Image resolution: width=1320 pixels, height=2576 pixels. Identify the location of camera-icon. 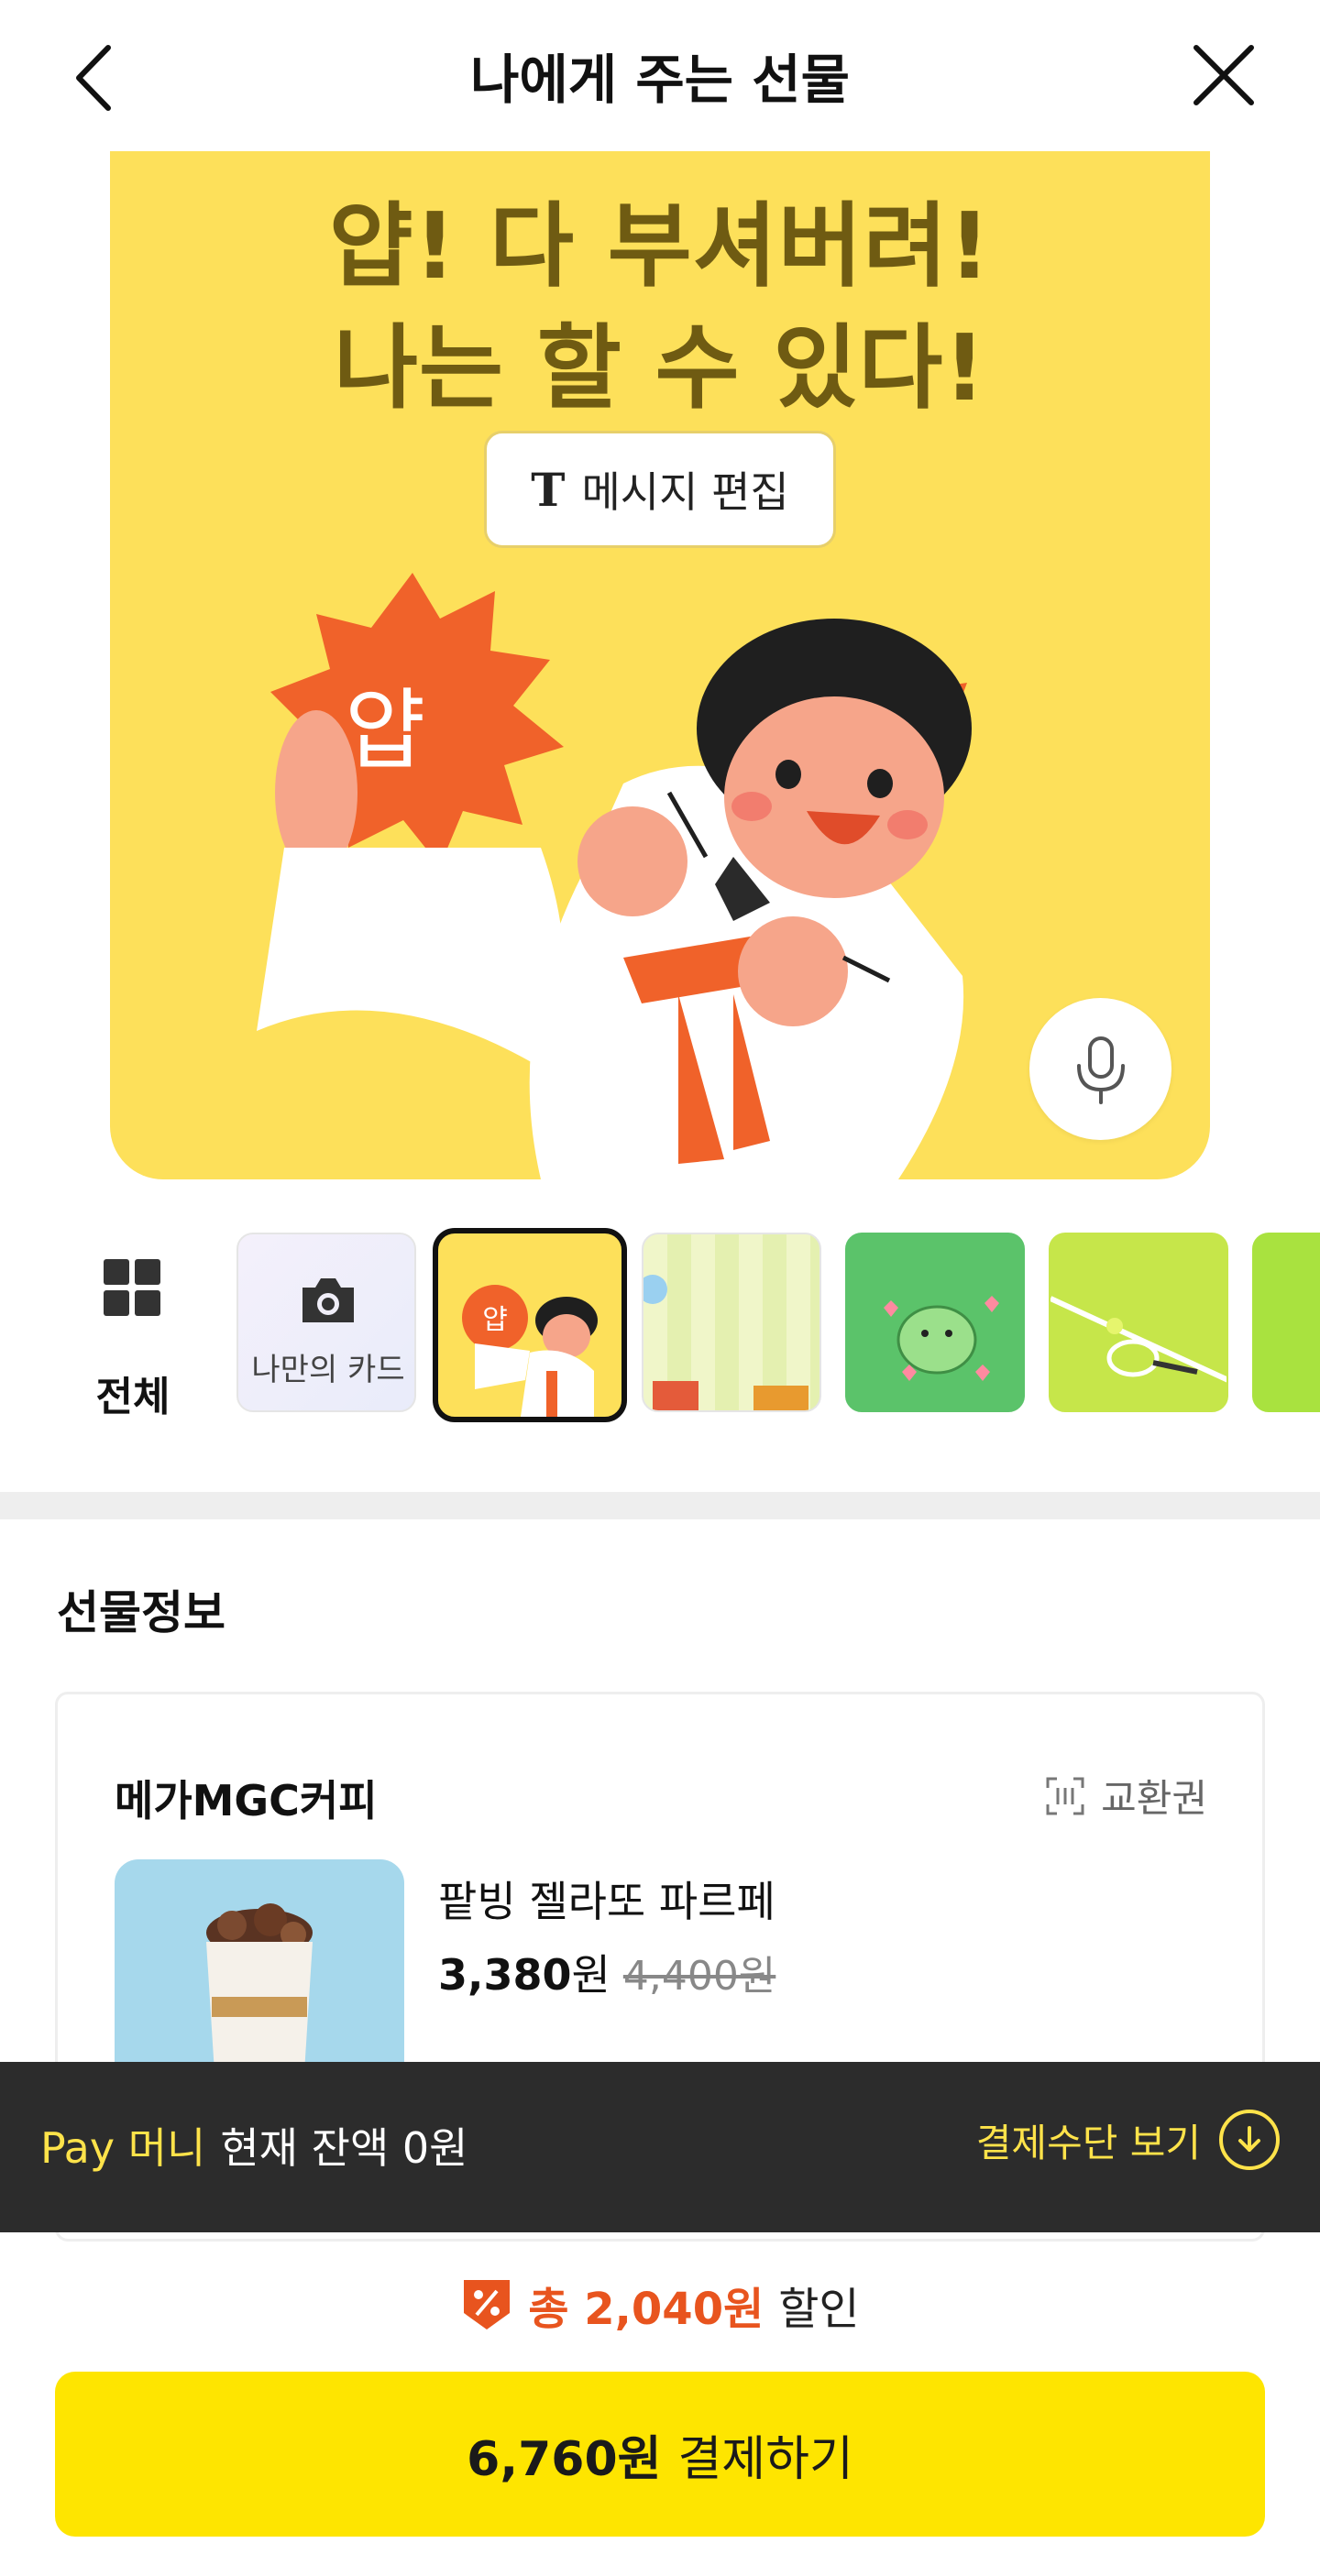
(328, 1300).